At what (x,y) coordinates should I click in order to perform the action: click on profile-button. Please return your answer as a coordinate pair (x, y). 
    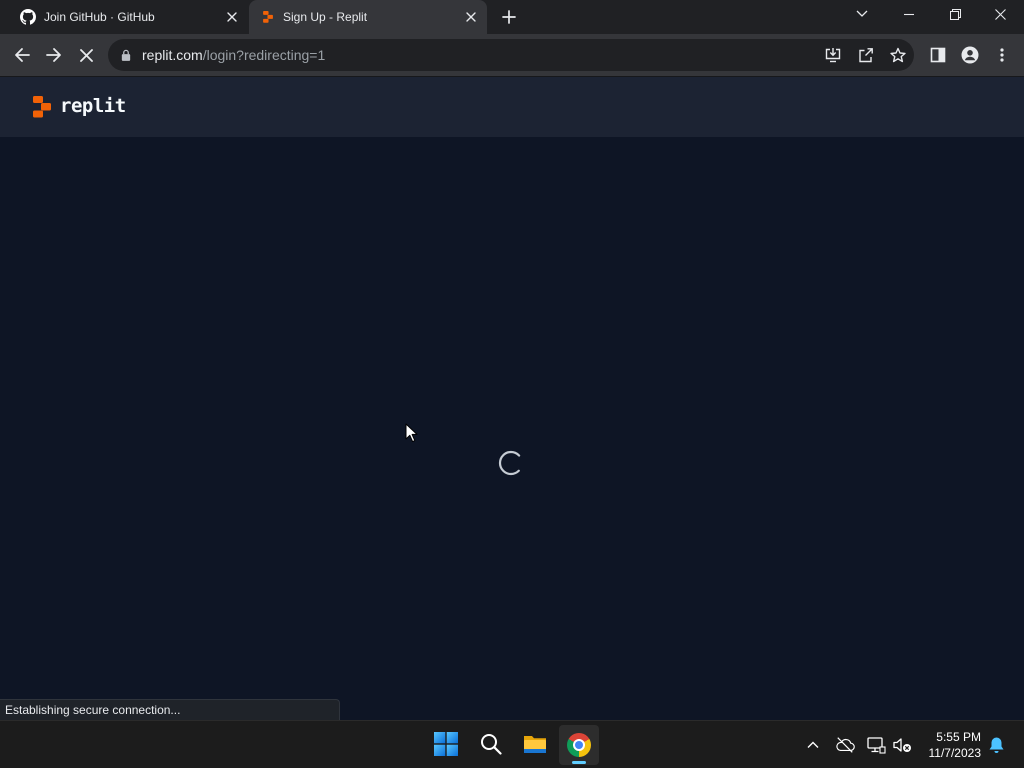
    Looking at the image, I should click on (970, 55).